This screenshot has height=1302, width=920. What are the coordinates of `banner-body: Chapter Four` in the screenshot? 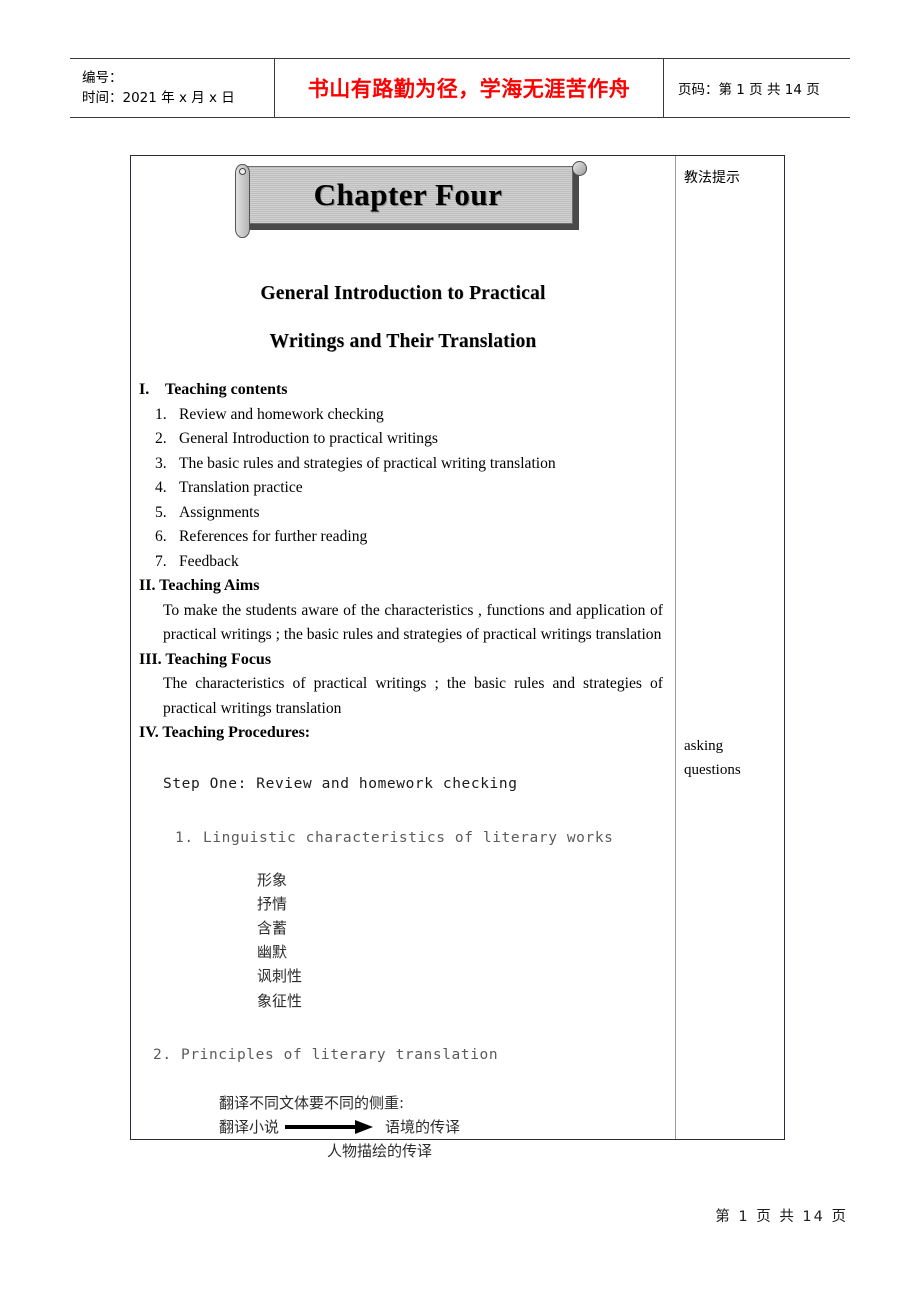 It's located at (408, 195).